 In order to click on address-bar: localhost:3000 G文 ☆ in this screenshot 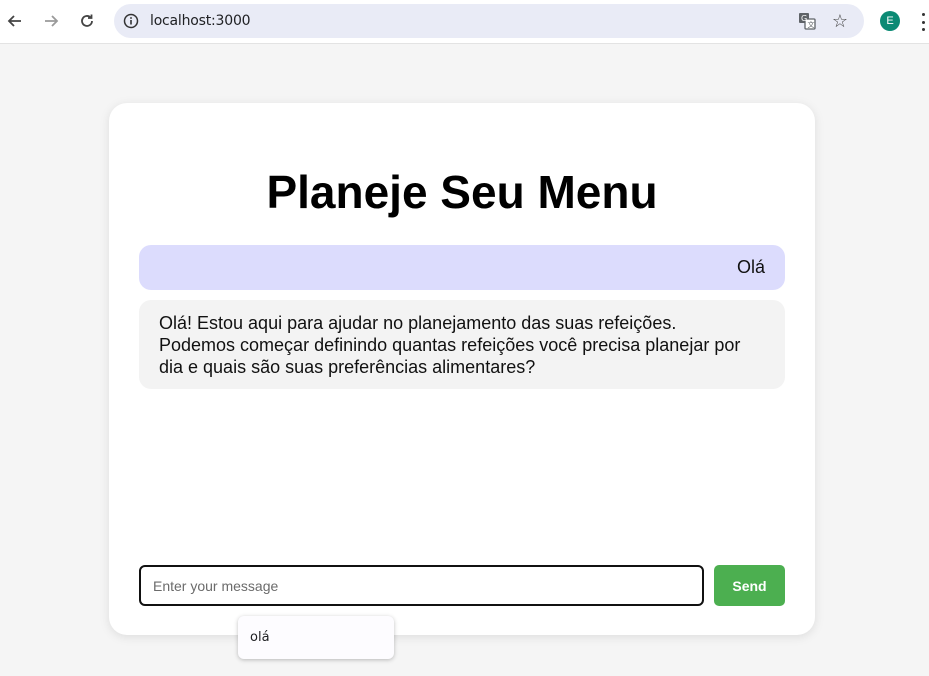, I will do `click(489, 21)`.